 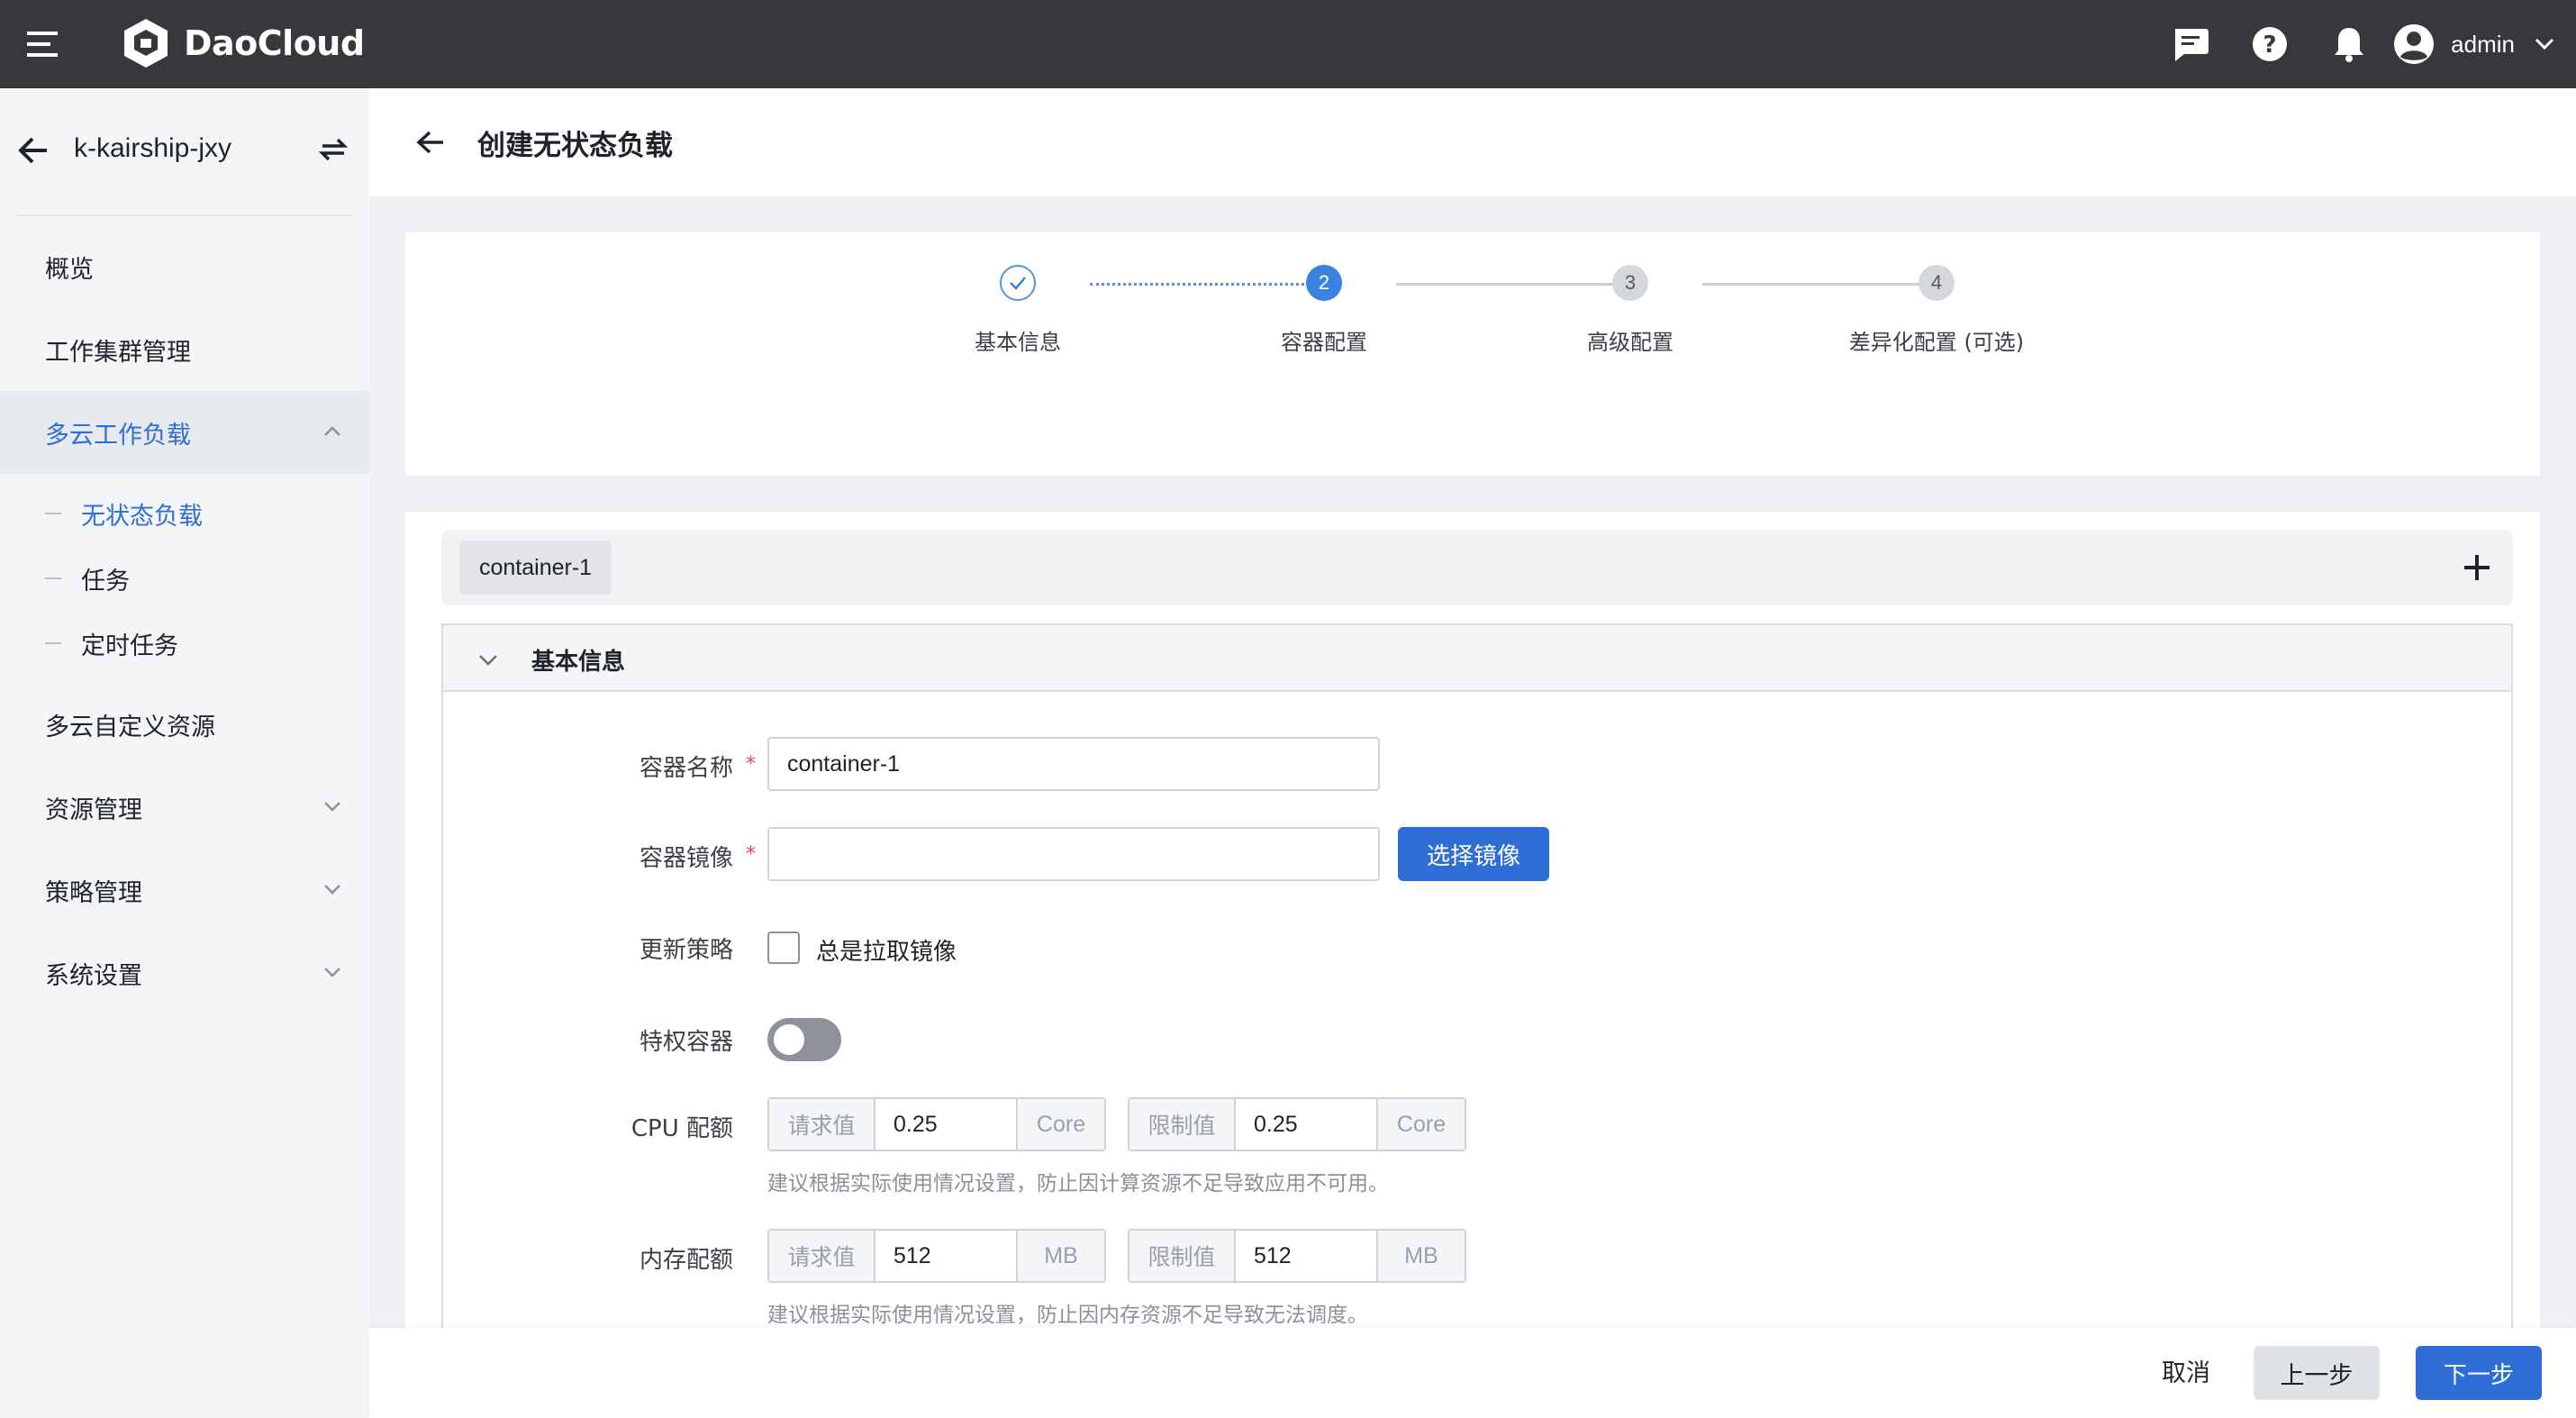 I want to click on sidebar-sub-label: 无状态负载, so click(x=142, y=516).